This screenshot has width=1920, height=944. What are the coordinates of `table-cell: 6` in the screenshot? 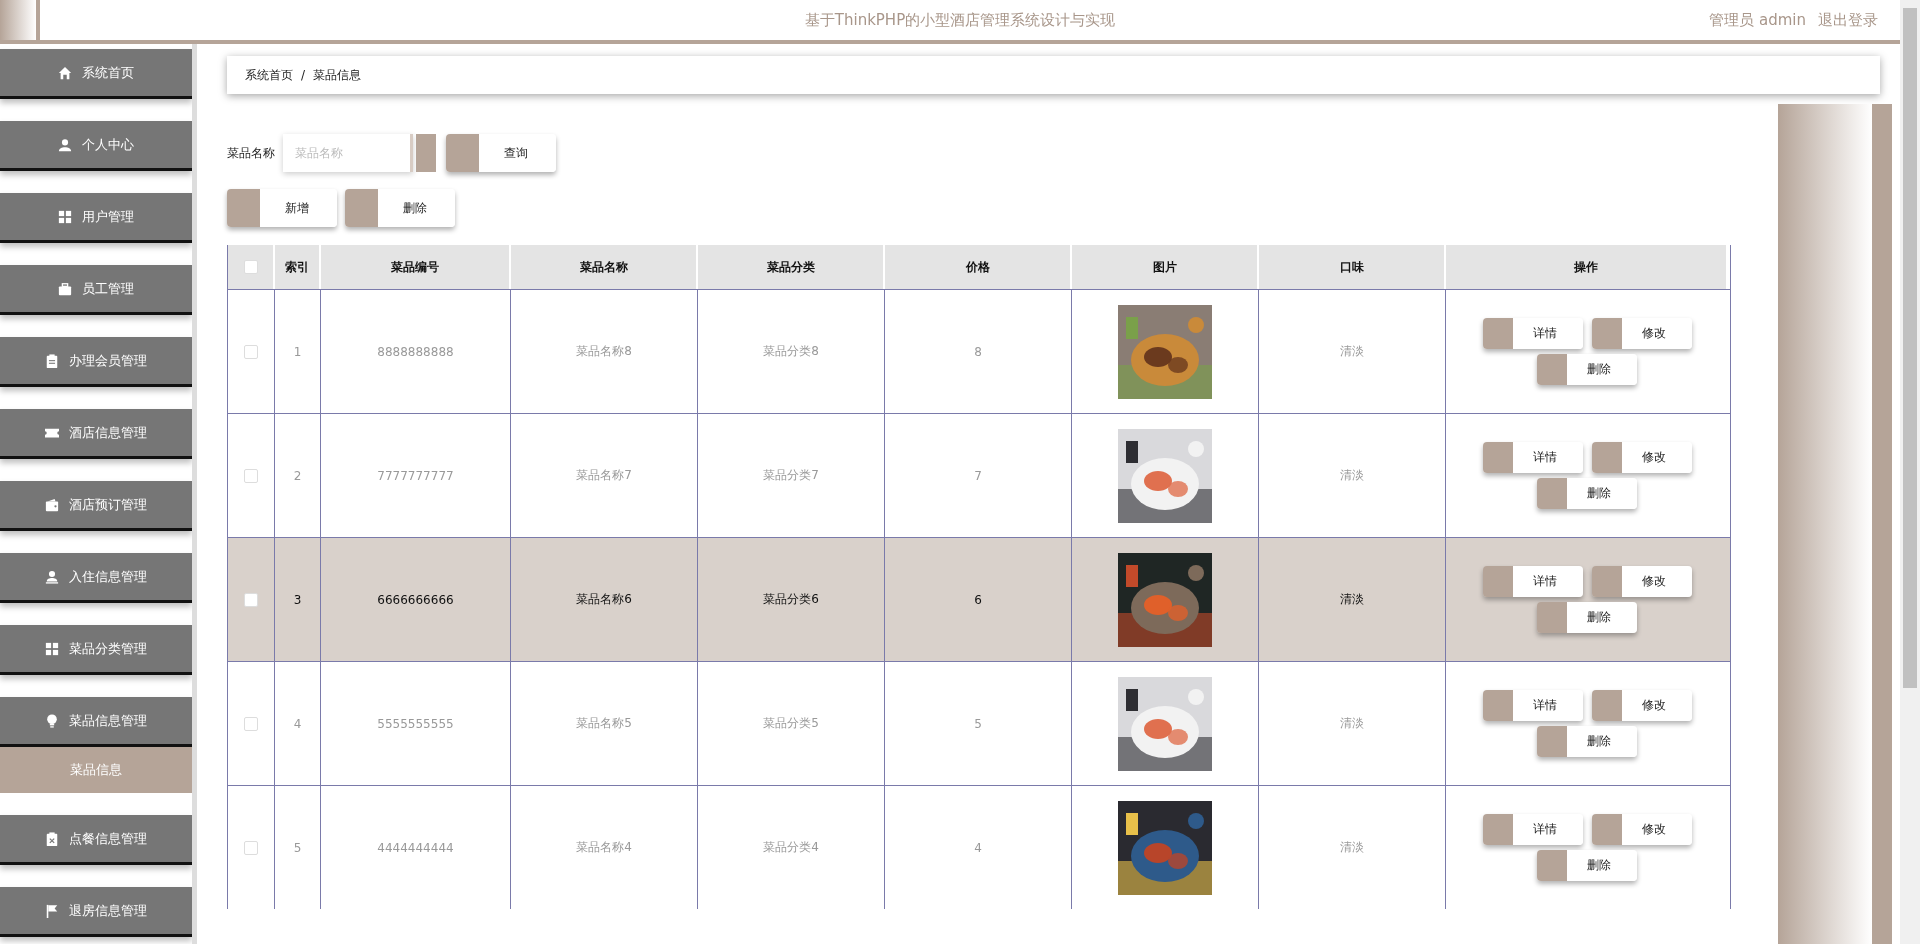 It's located at (978, 599).